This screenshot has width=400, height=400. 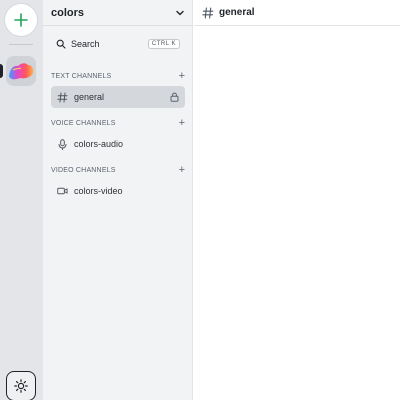 What do you see at coordinates (182, 170) in the screenshot?
I see `add-video-channel-icon: +` at bounding box center [182, 170].